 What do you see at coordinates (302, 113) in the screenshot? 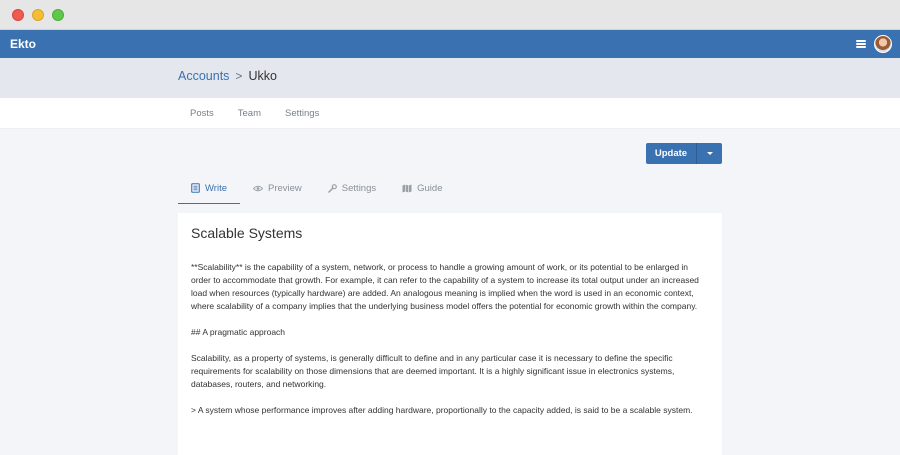
I see `subnav-item-settings: Settings` at bounding box center [302, 113].